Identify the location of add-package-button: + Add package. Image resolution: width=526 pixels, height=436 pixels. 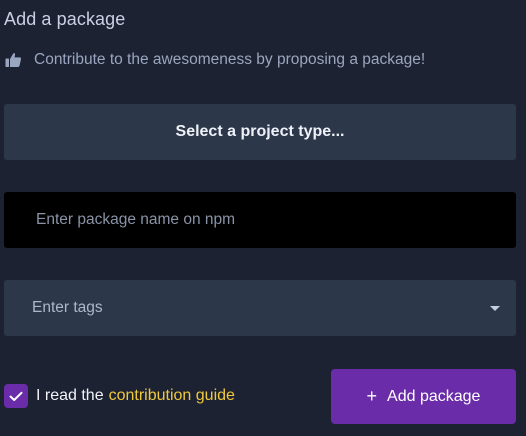
(423, 396).